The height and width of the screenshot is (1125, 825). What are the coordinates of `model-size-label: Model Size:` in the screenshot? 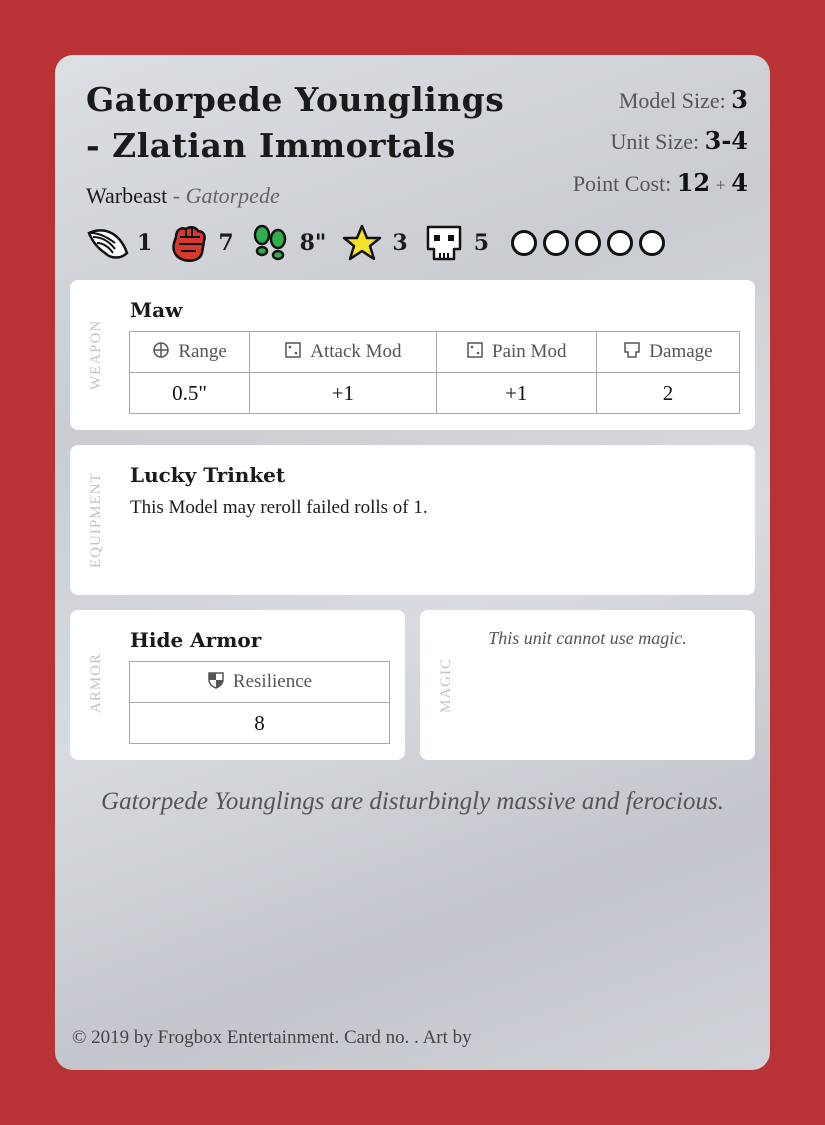 It's located at (672, 100).